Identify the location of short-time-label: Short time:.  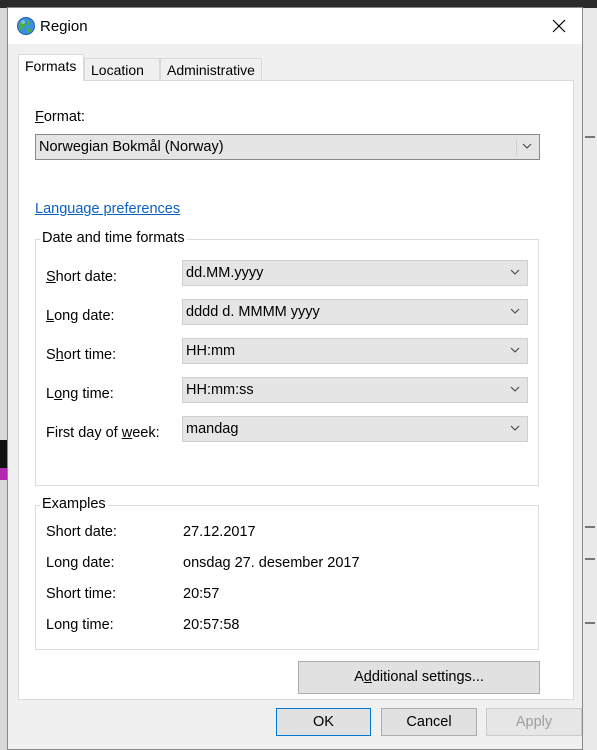
(81, 355).